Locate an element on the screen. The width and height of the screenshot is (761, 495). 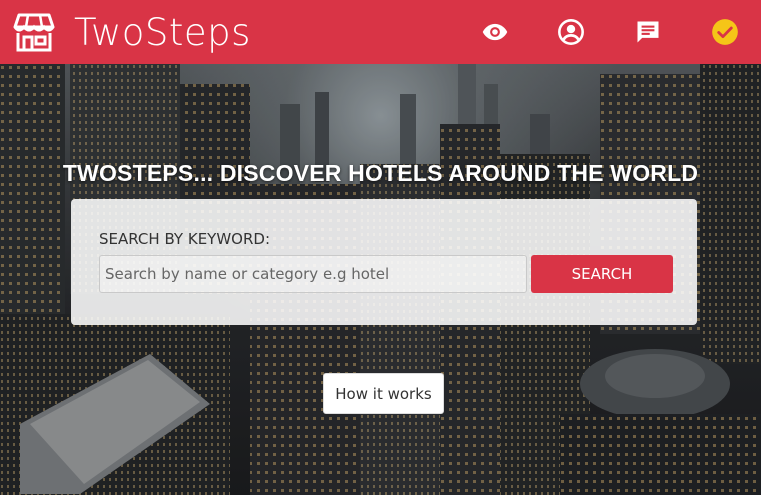
search-button: SEARCH is located at coordinates (602, 274).